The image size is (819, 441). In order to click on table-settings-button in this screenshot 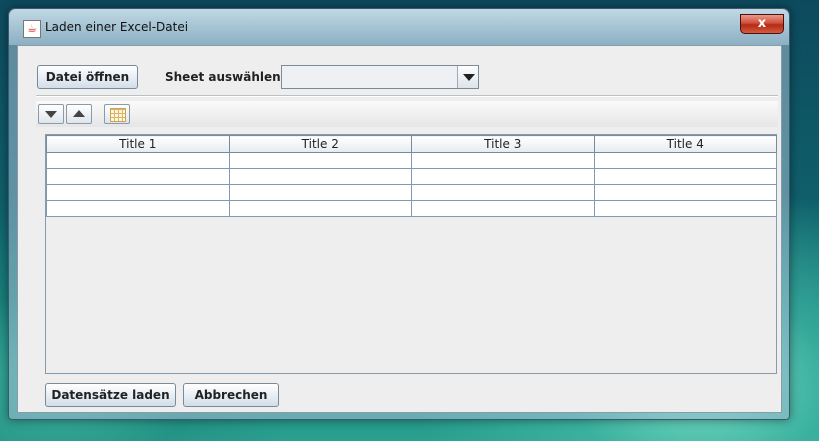, I will do `click(117, 114)`.